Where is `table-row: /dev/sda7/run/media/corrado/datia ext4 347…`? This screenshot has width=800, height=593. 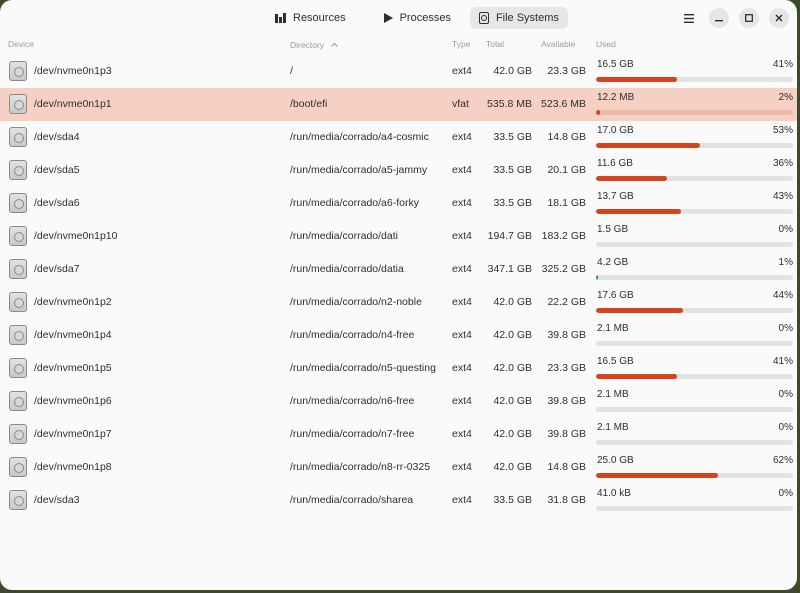
table-row: /dev/sda7/run/media/corrado/datia ext4 347… is located at coordinates (398, 269).